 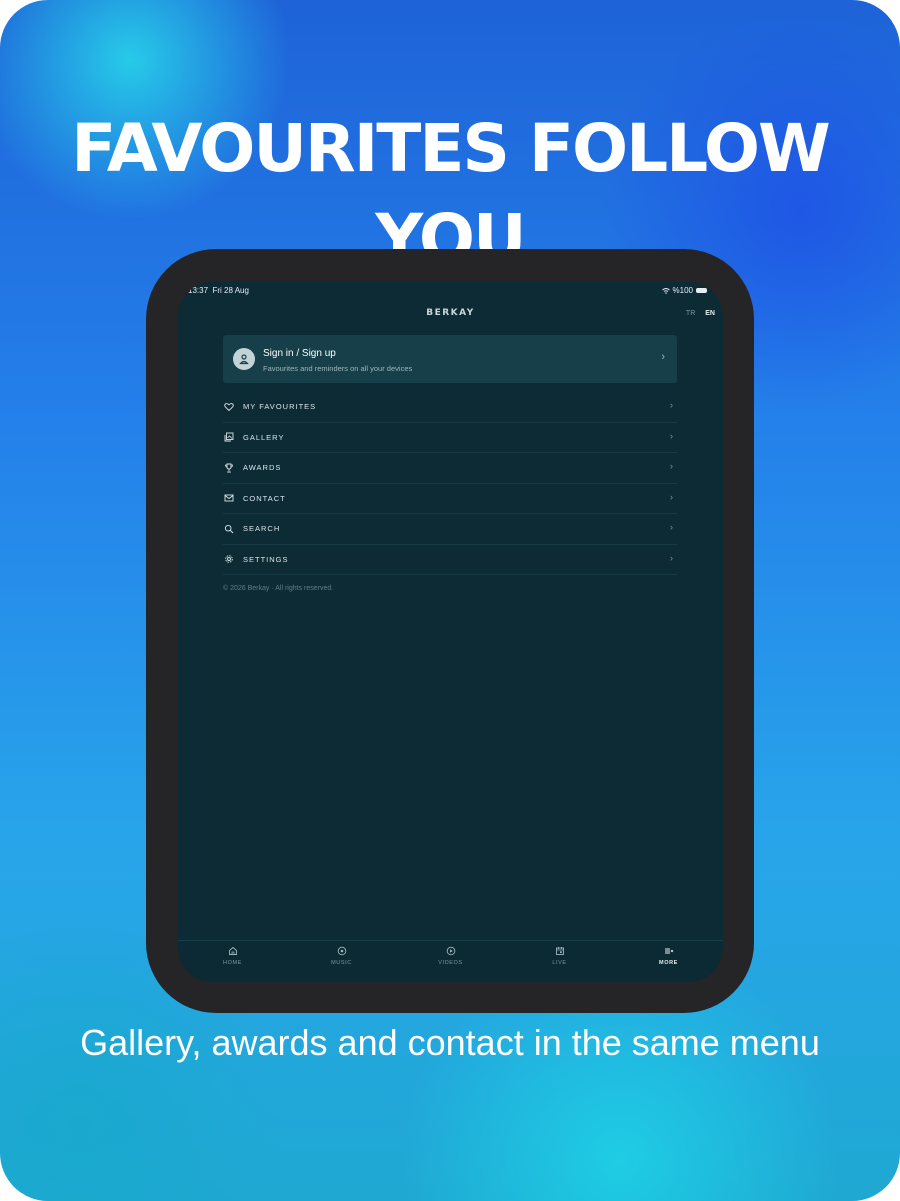 I want to click on tab-music: MUSIC, so click(x=341, y=961).